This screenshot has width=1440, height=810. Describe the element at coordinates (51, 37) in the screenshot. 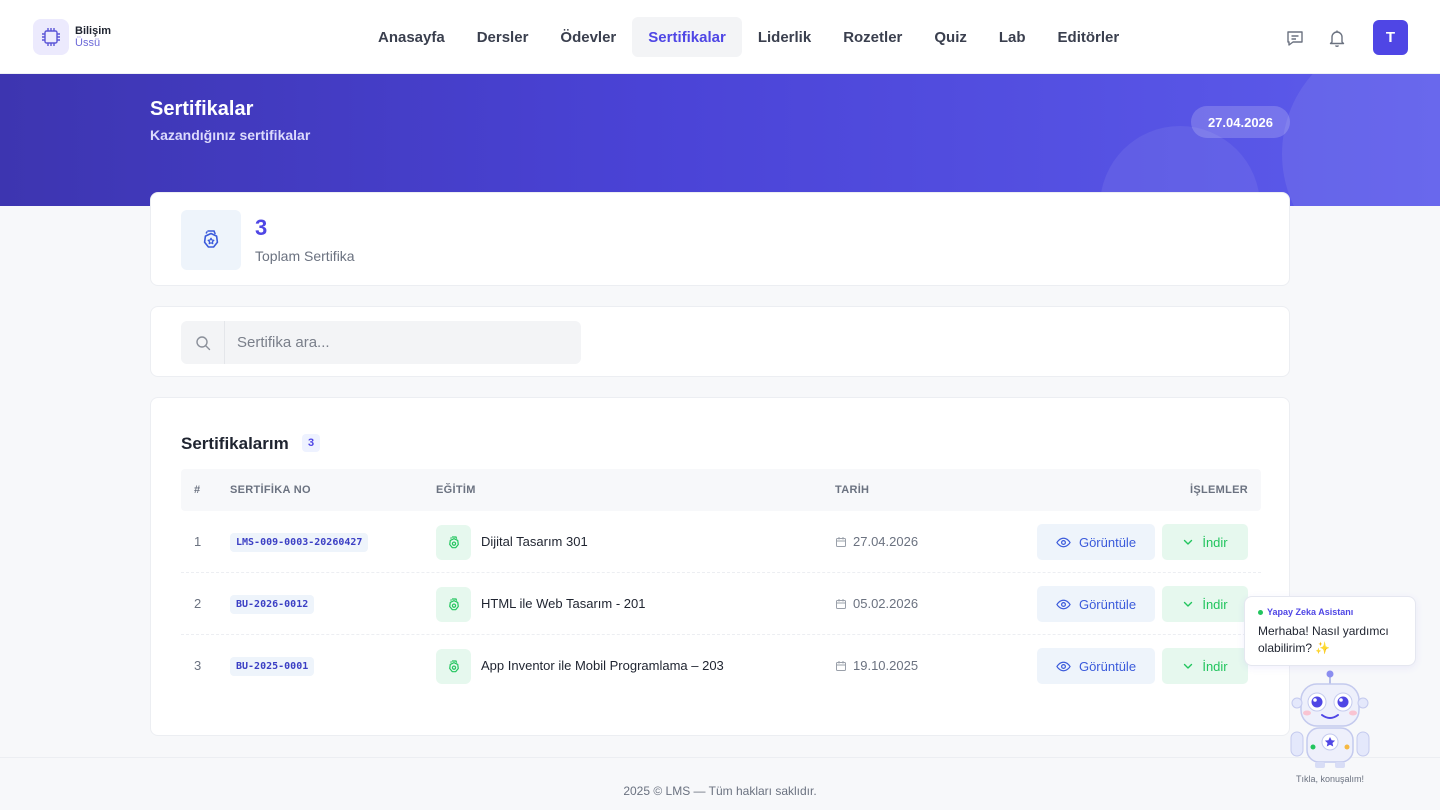

I see `chip-icon` at that location.